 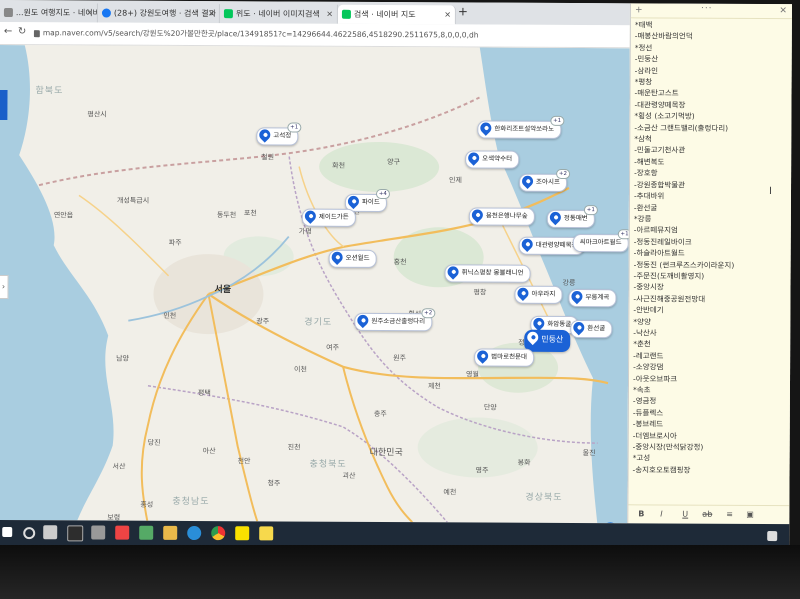 I want to click on map-label: 개성특급시, so click(x=133, y=200).